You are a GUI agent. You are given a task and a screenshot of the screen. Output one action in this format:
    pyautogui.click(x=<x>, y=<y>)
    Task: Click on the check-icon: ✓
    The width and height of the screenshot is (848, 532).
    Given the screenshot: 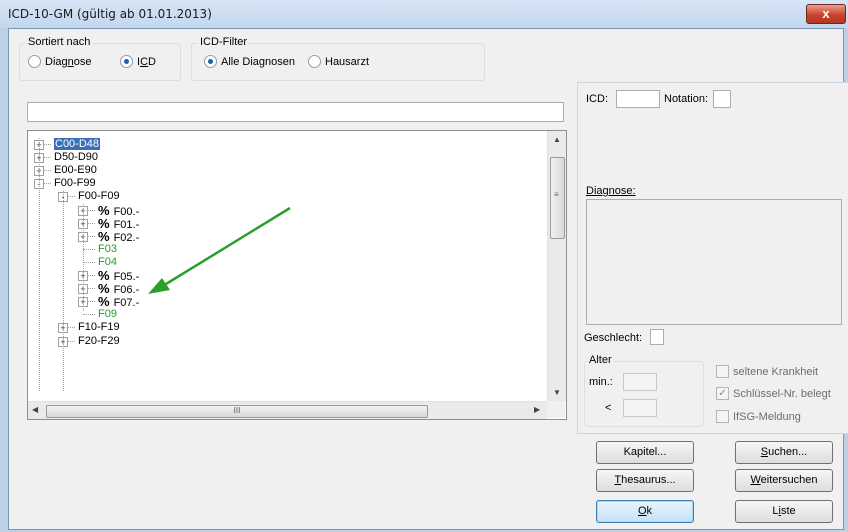 What is the action you would take?
    pyautogui.click(x=722, y=393)
    